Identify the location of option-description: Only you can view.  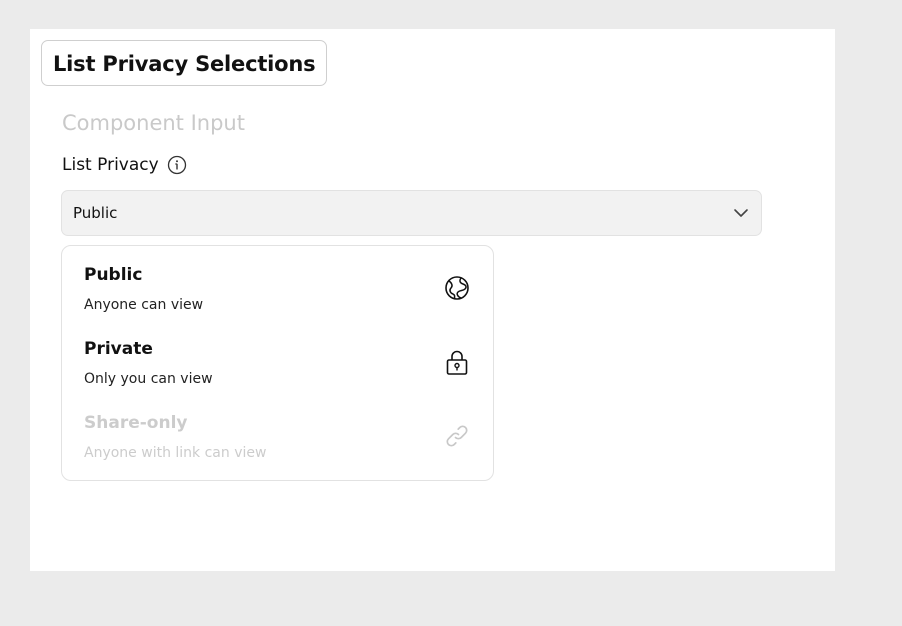
(148, 379).